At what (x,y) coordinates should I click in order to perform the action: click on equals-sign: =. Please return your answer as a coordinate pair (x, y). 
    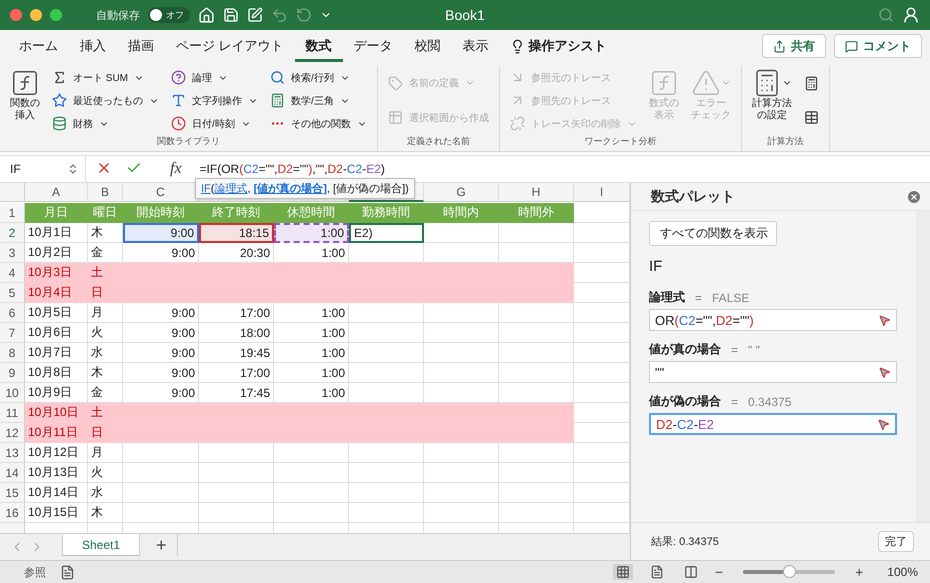
    Looking at the image, I should click on (734, 401).